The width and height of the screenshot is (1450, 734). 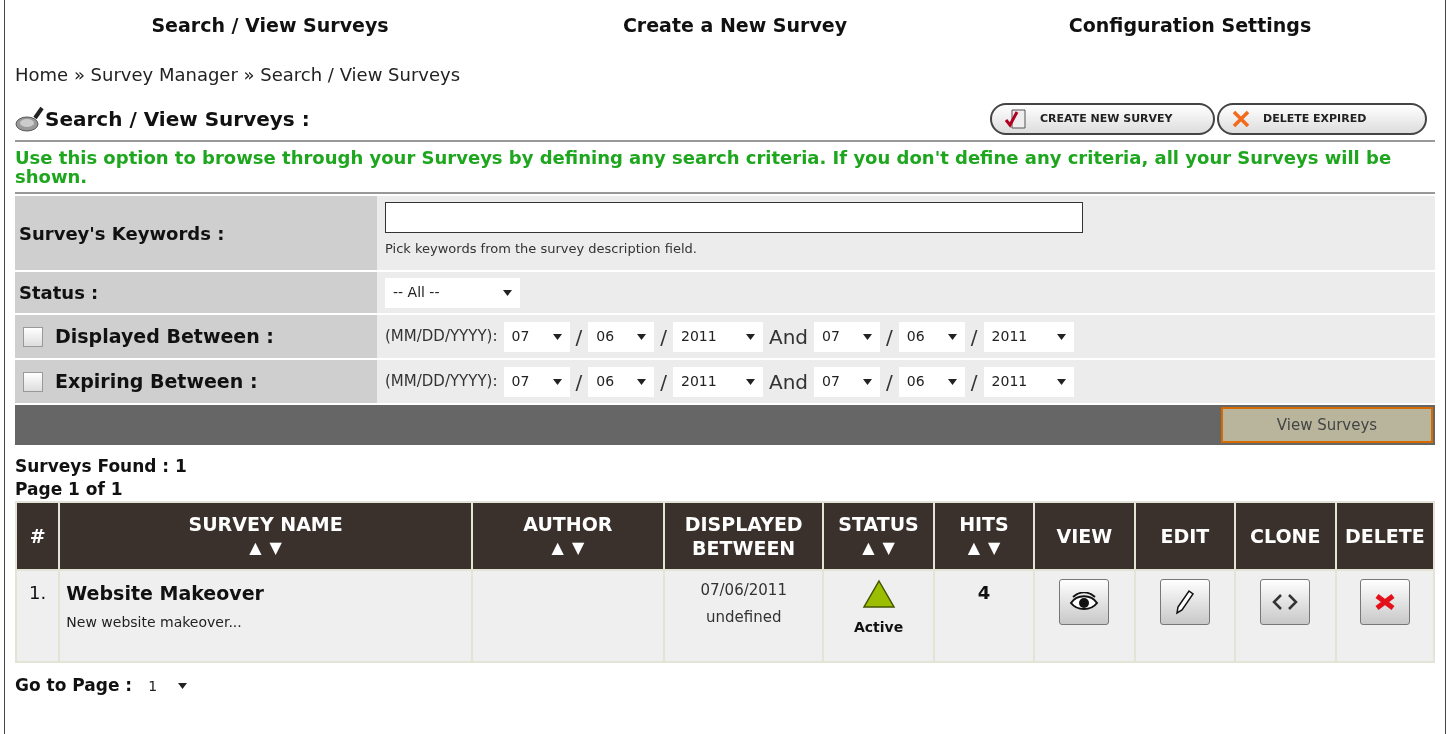 I want to click on column-title: EDIT, so click(x=1185, y=536).